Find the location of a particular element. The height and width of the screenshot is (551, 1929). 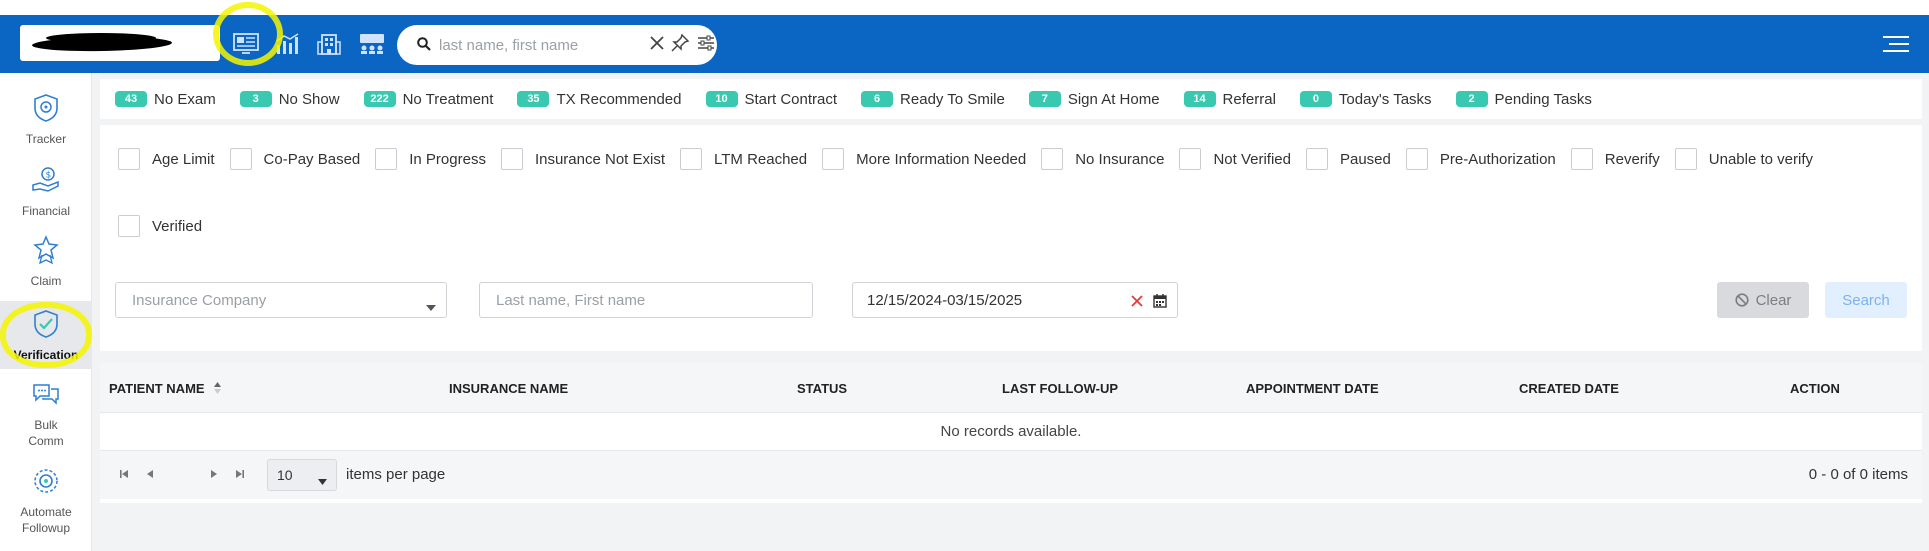

chip-label: No Show is located at coordinates (309, 99).